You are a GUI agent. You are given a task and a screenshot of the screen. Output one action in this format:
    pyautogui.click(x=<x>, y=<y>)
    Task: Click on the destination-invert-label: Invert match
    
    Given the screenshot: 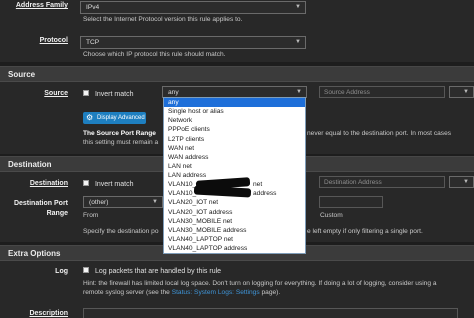 What is the action you would take?
    pyautogui.click(x=114, y=184)
    